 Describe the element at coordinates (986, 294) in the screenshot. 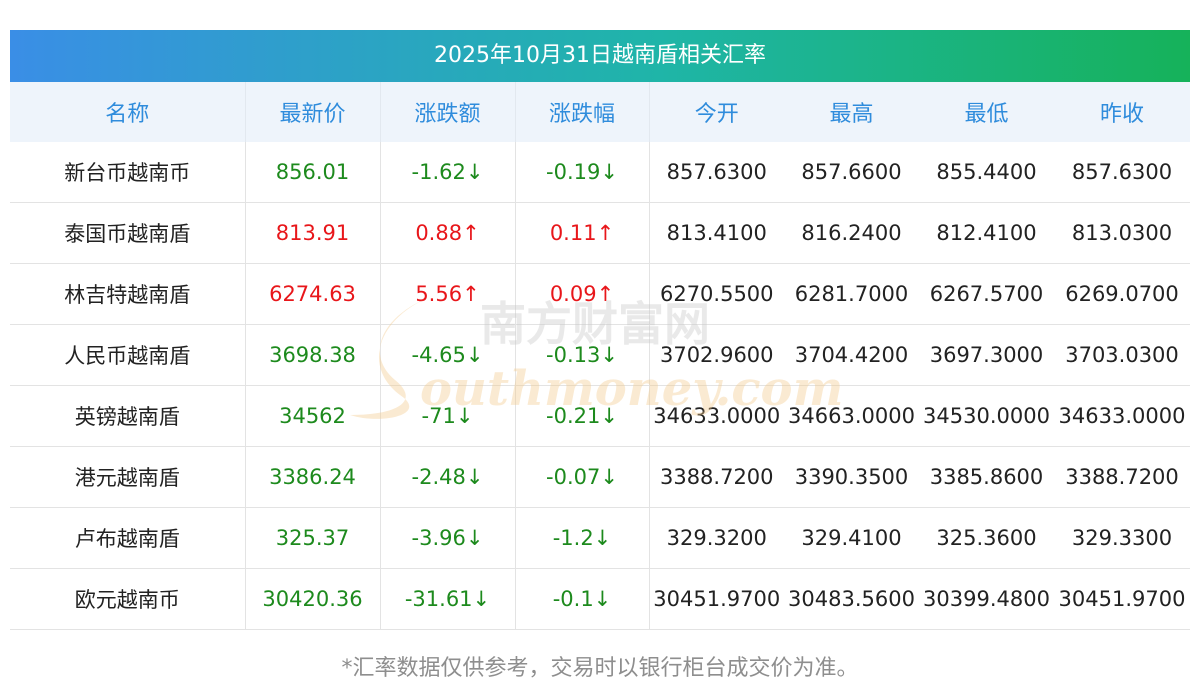

I see `cell-low: 6267.5700` at that location.